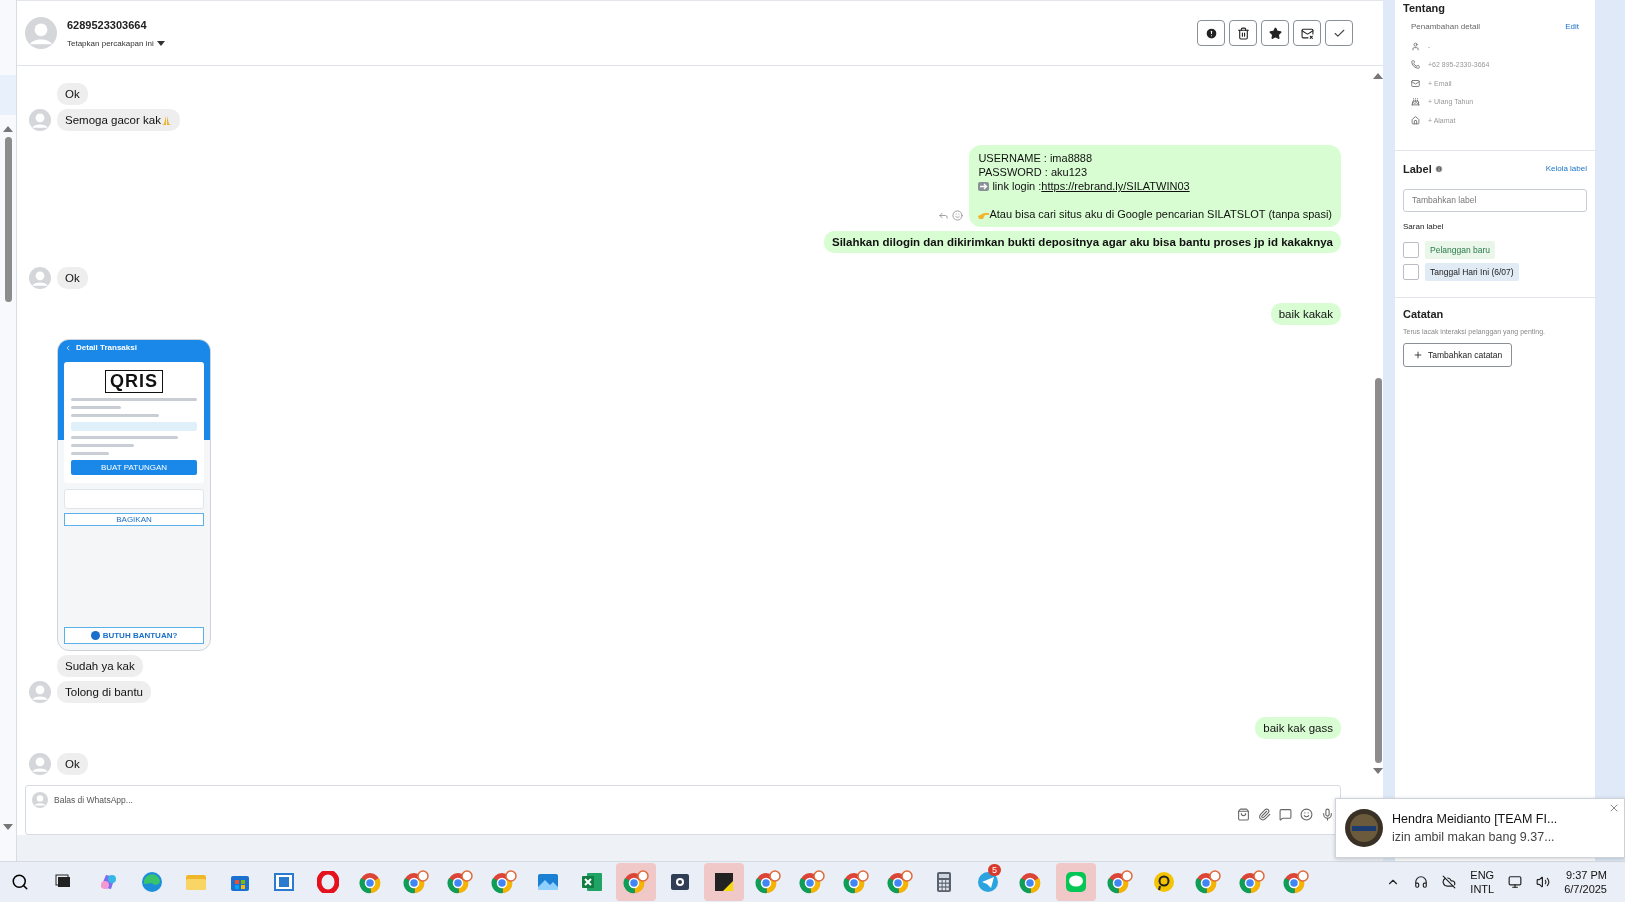 The width and height of the screenshot is (1625, 902). I want to click on notification-count: 5, so click(994, 870).